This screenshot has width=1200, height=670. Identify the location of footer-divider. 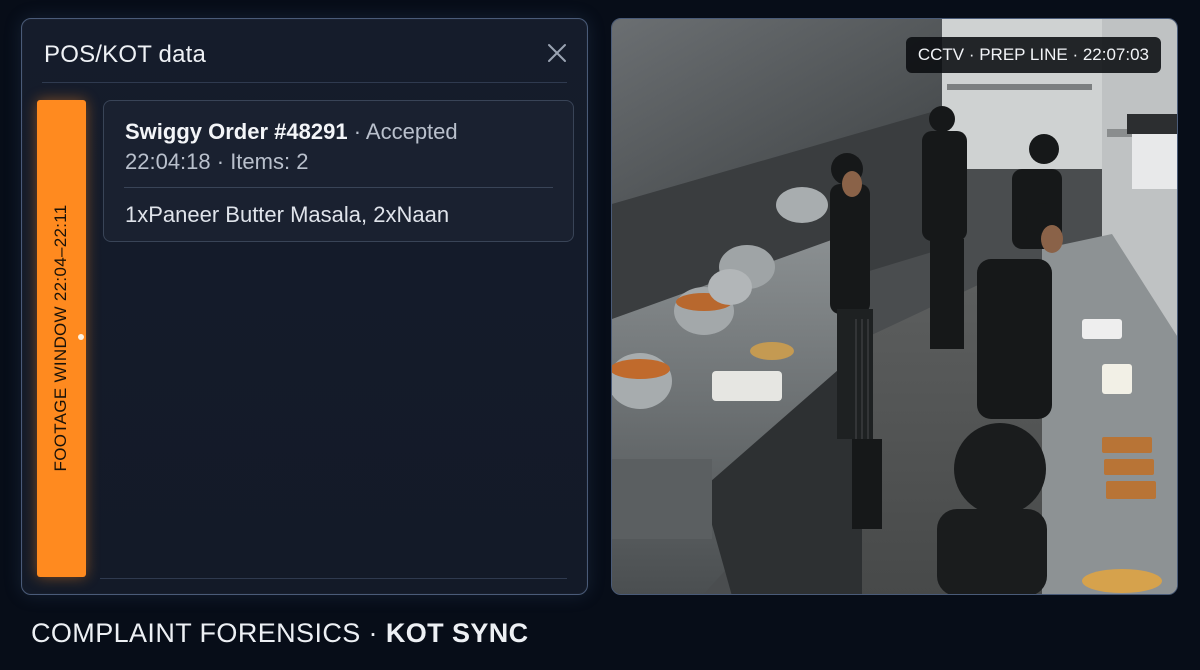
(333, 578).